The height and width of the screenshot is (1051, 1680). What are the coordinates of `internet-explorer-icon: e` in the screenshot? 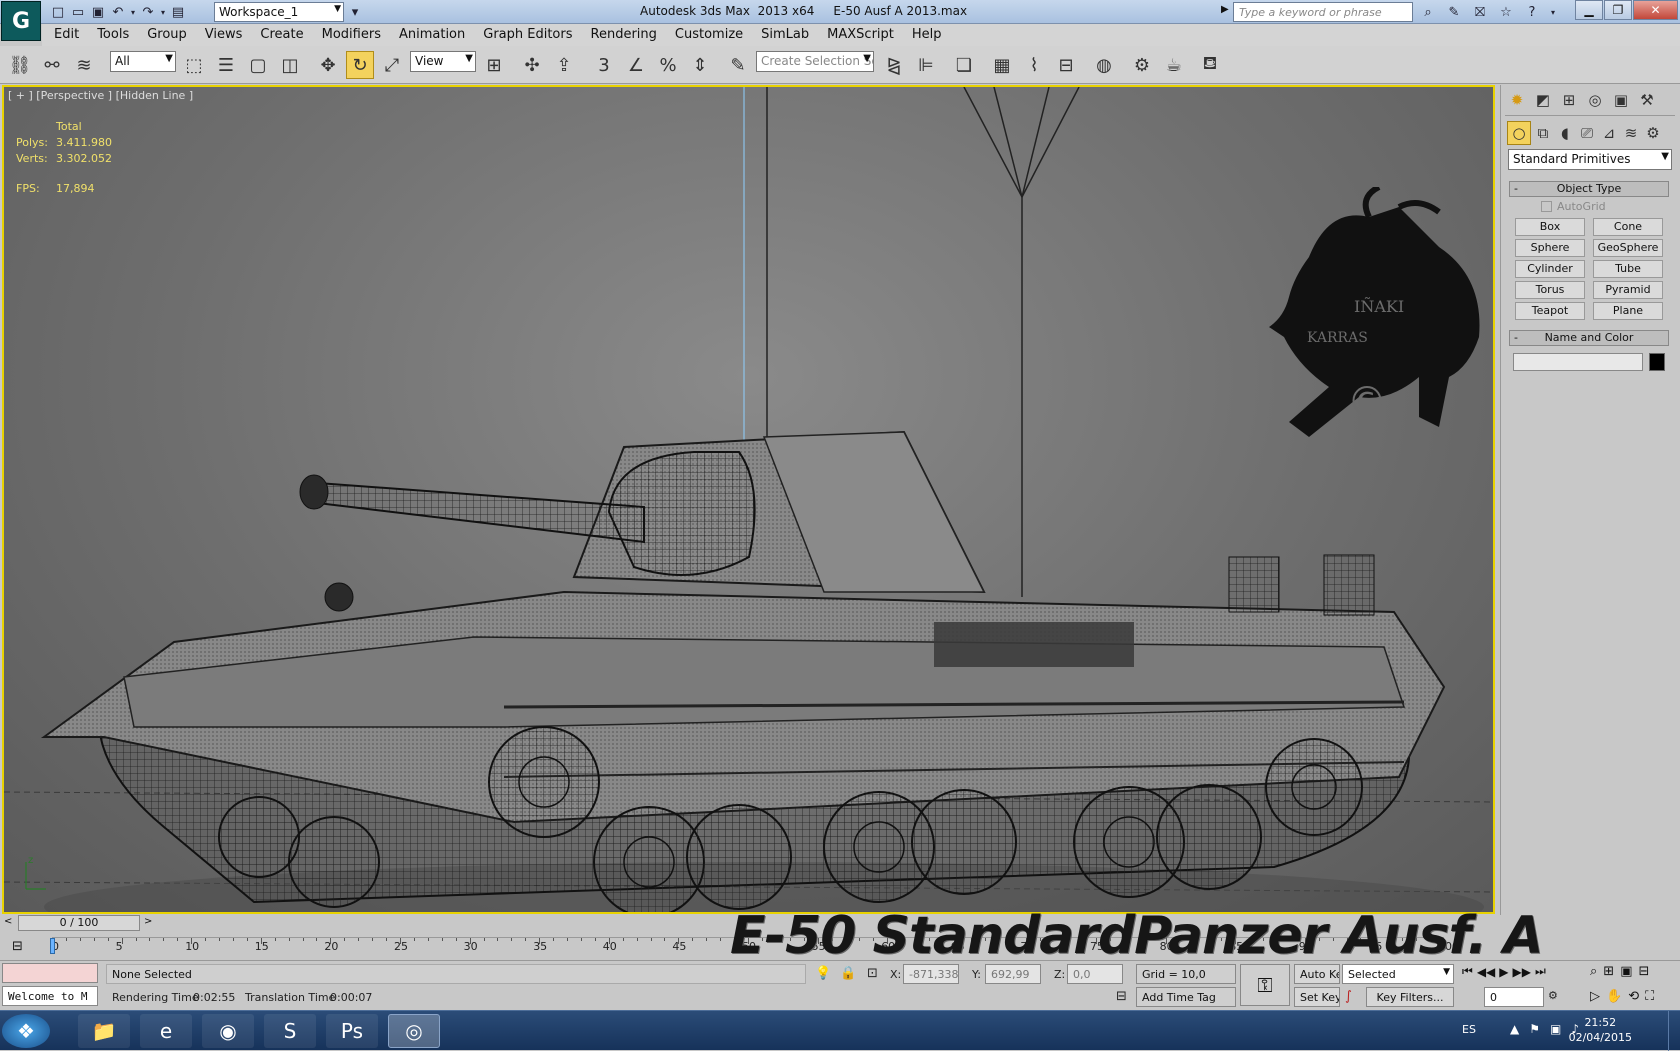 It's located at (166, 1031).